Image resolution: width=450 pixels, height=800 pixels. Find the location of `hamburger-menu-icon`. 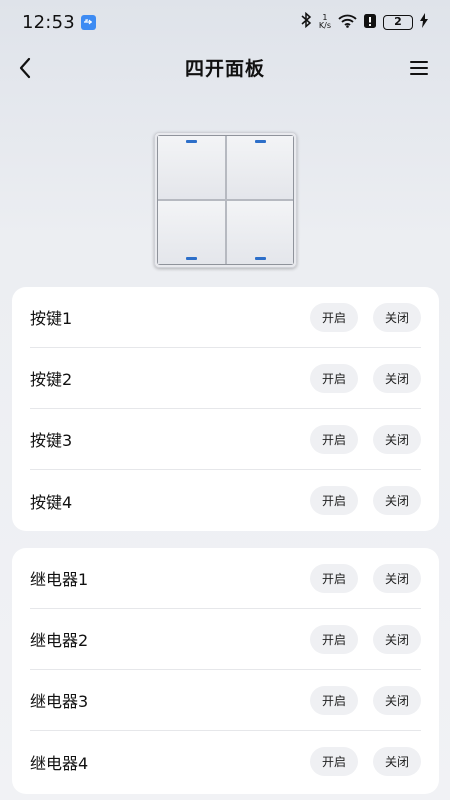

hamburger-menu-icon is located at coordinates (419, 68).